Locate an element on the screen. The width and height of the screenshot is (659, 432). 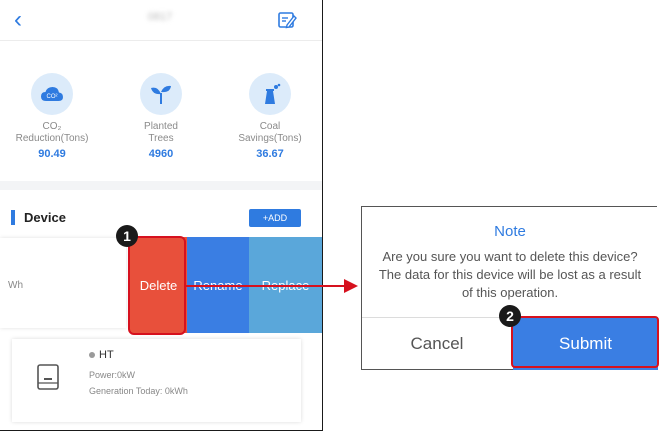
card-generation-text: Wh is located at coordinates (15, 285).